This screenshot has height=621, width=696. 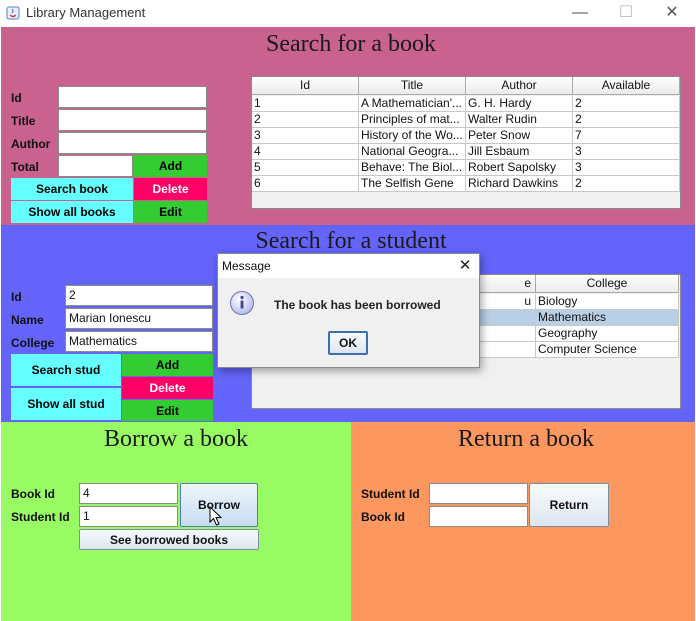 I want to click on borrow-student-id-input: 1, so click(x=128, y=516).